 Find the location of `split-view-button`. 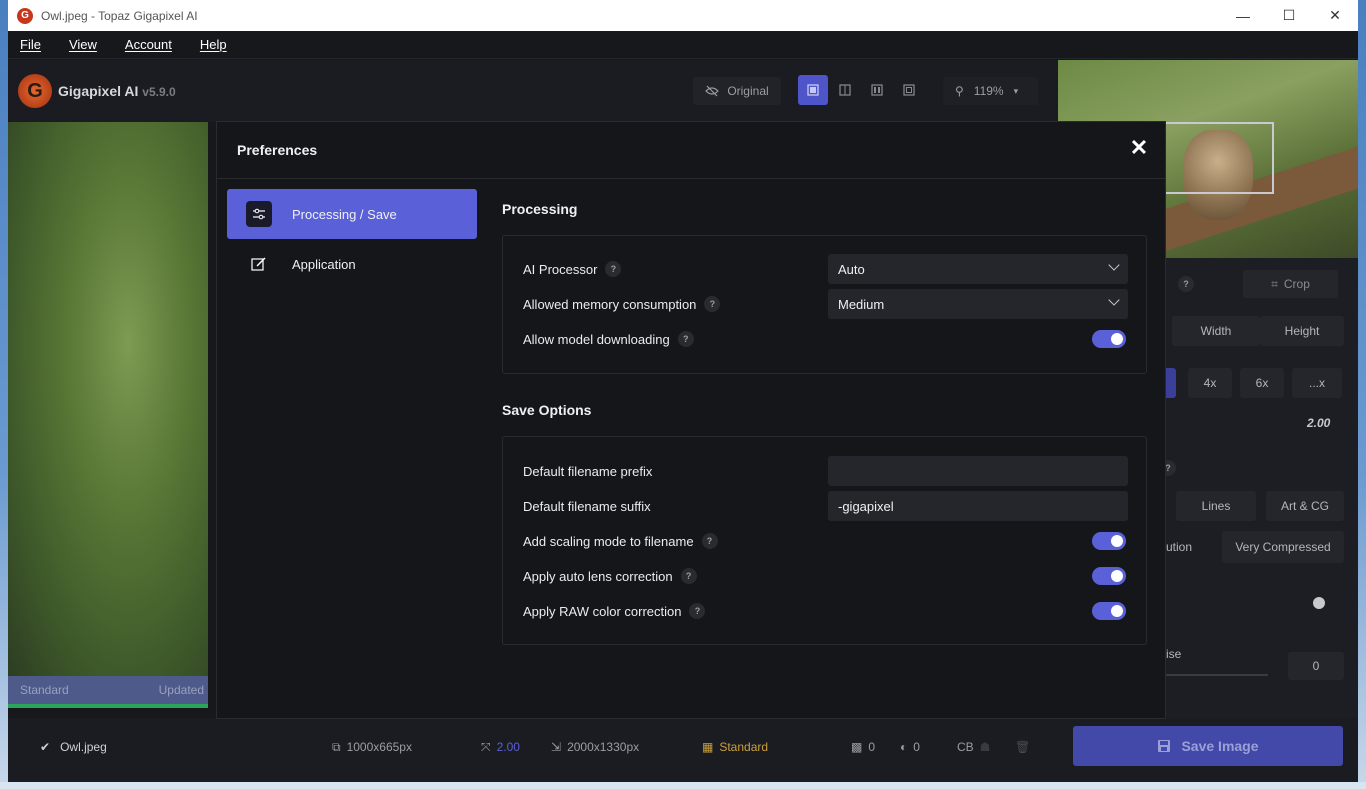

split-view-button is located at coordinates (845, 90).